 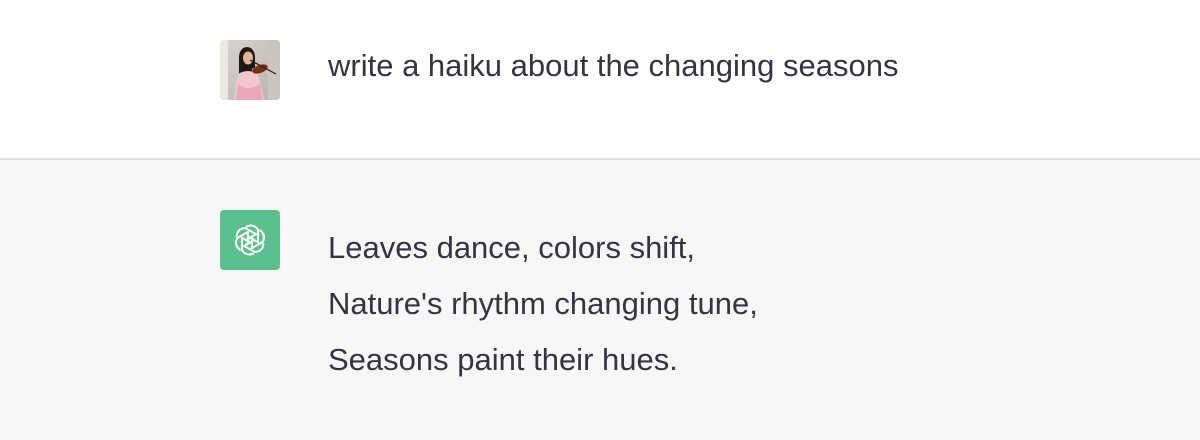 I want to click on openai-logo-icon, so click(x=250, y=240).